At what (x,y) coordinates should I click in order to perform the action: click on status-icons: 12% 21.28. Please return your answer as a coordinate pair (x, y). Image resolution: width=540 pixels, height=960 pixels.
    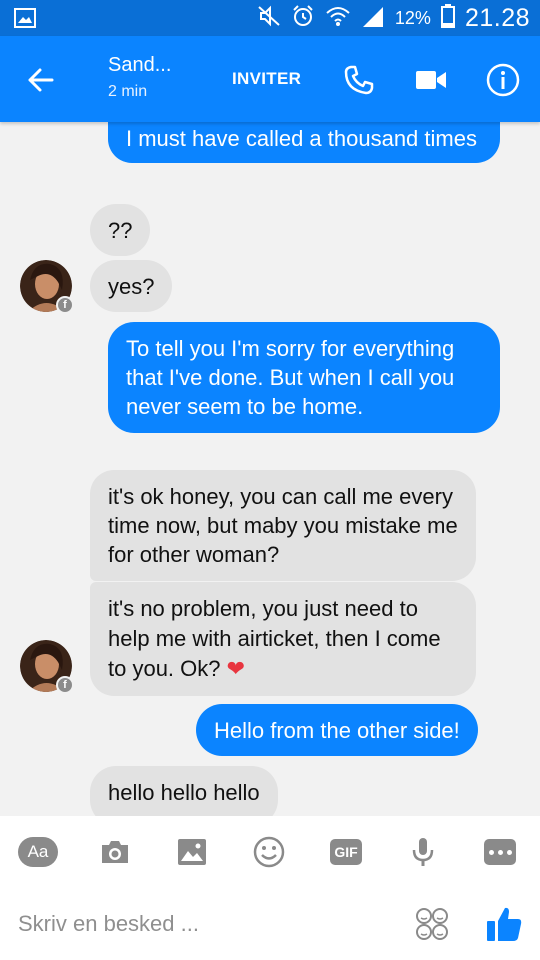
    Looking at the image, I should click on (393, 18).